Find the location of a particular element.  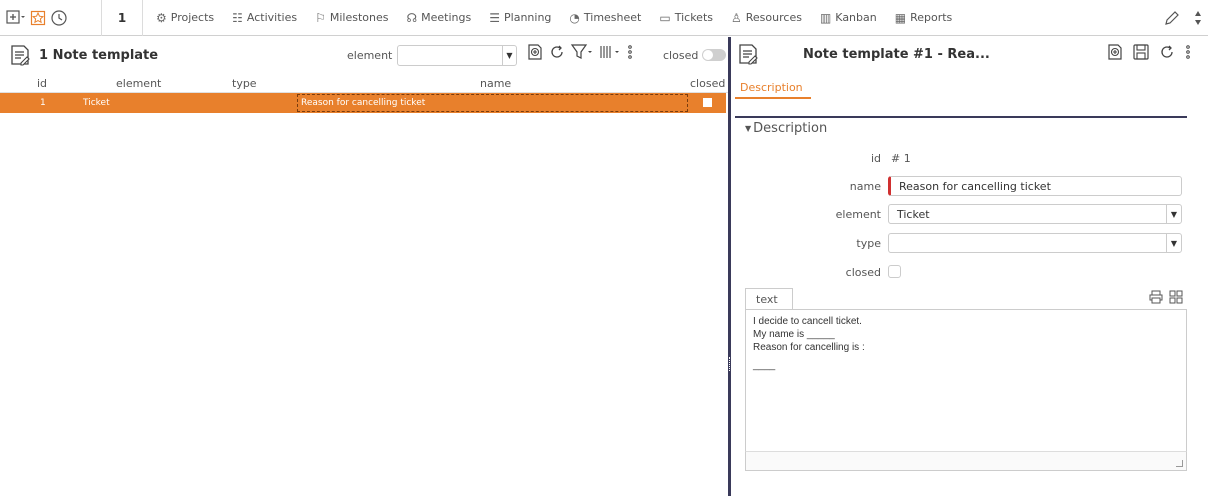

column-name: name is located at coordinates (495, 83).